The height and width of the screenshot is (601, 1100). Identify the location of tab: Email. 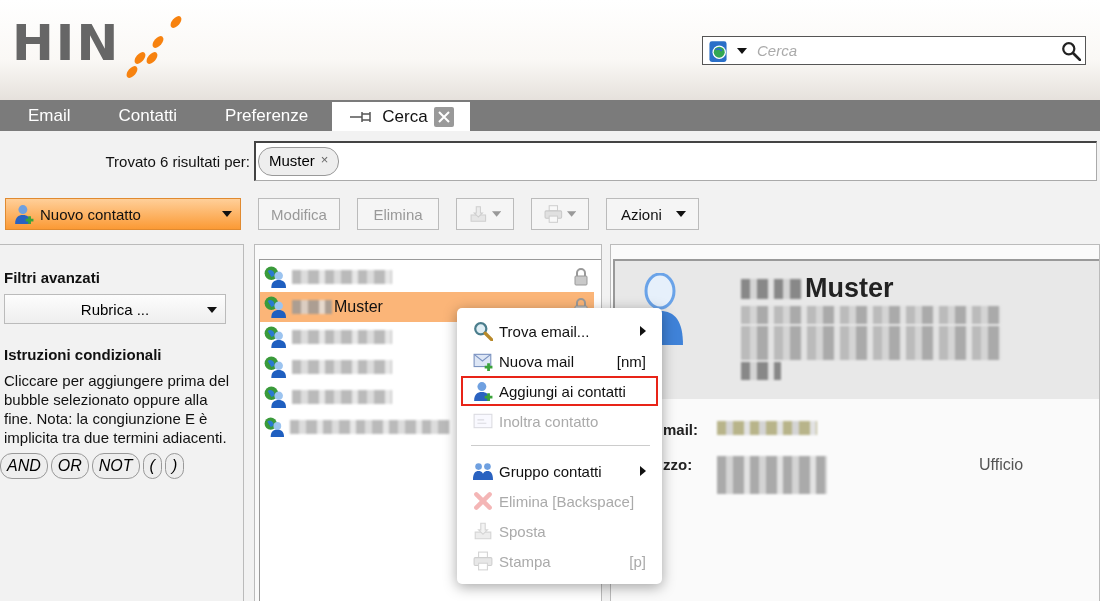
(49, 115).